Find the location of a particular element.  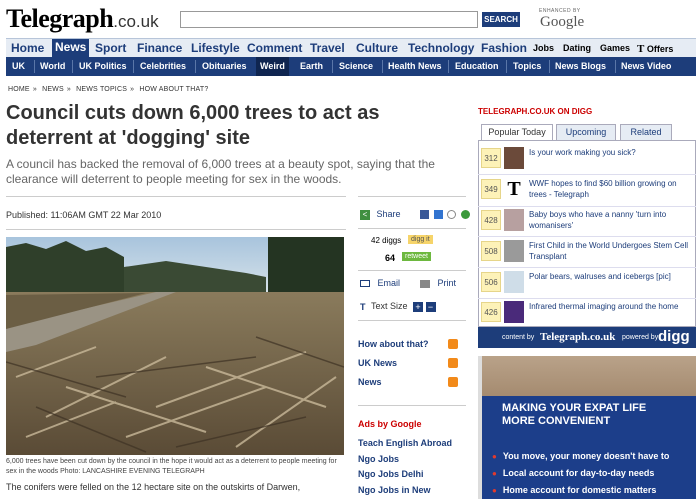

nav-home: Home is located at coordinates (27, 48).